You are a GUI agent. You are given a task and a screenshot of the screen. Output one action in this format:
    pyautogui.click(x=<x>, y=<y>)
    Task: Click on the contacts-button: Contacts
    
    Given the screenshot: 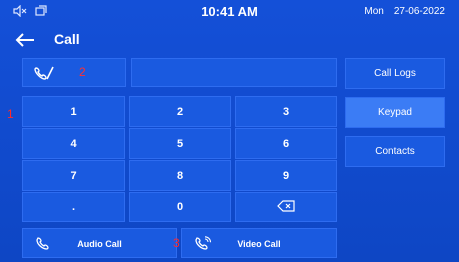 What is the action you would take?
    pyautogui.click(x=395, y=151)
    